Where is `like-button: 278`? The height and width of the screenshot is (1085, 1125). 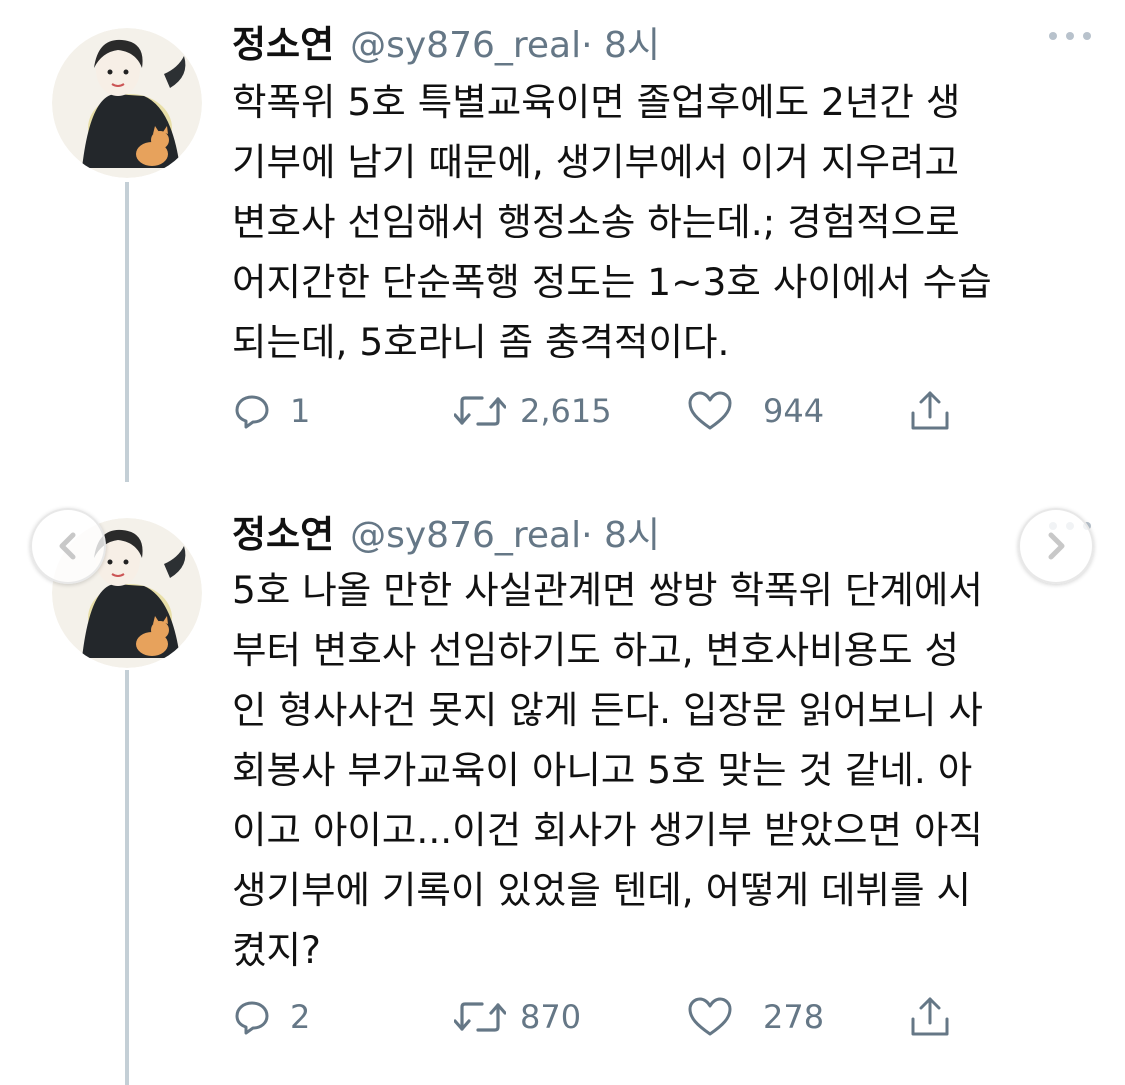 like-button: 278 is located at coordinates (755, 1017).